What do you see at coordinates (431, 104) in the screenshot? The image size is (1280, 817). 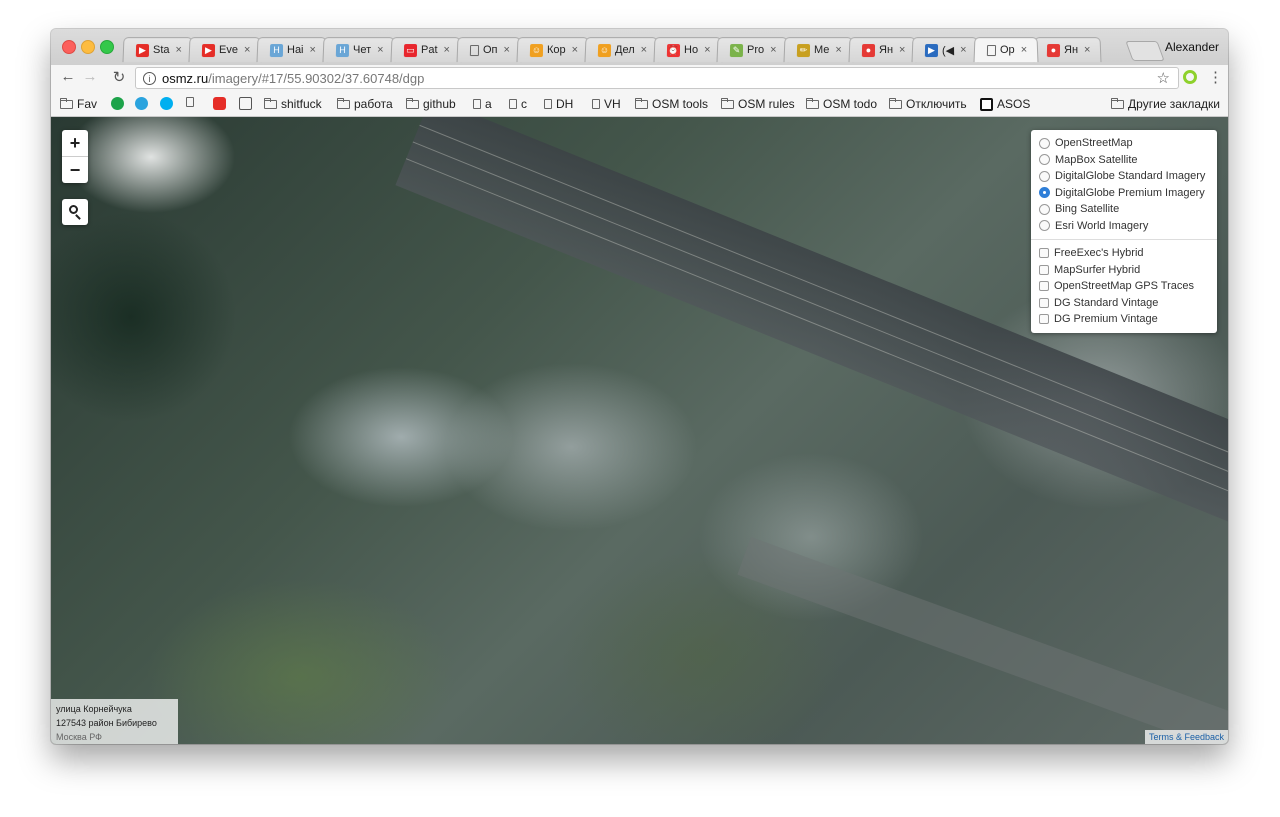 I see `bookmark-9: github` at bounding box center [431, 104].